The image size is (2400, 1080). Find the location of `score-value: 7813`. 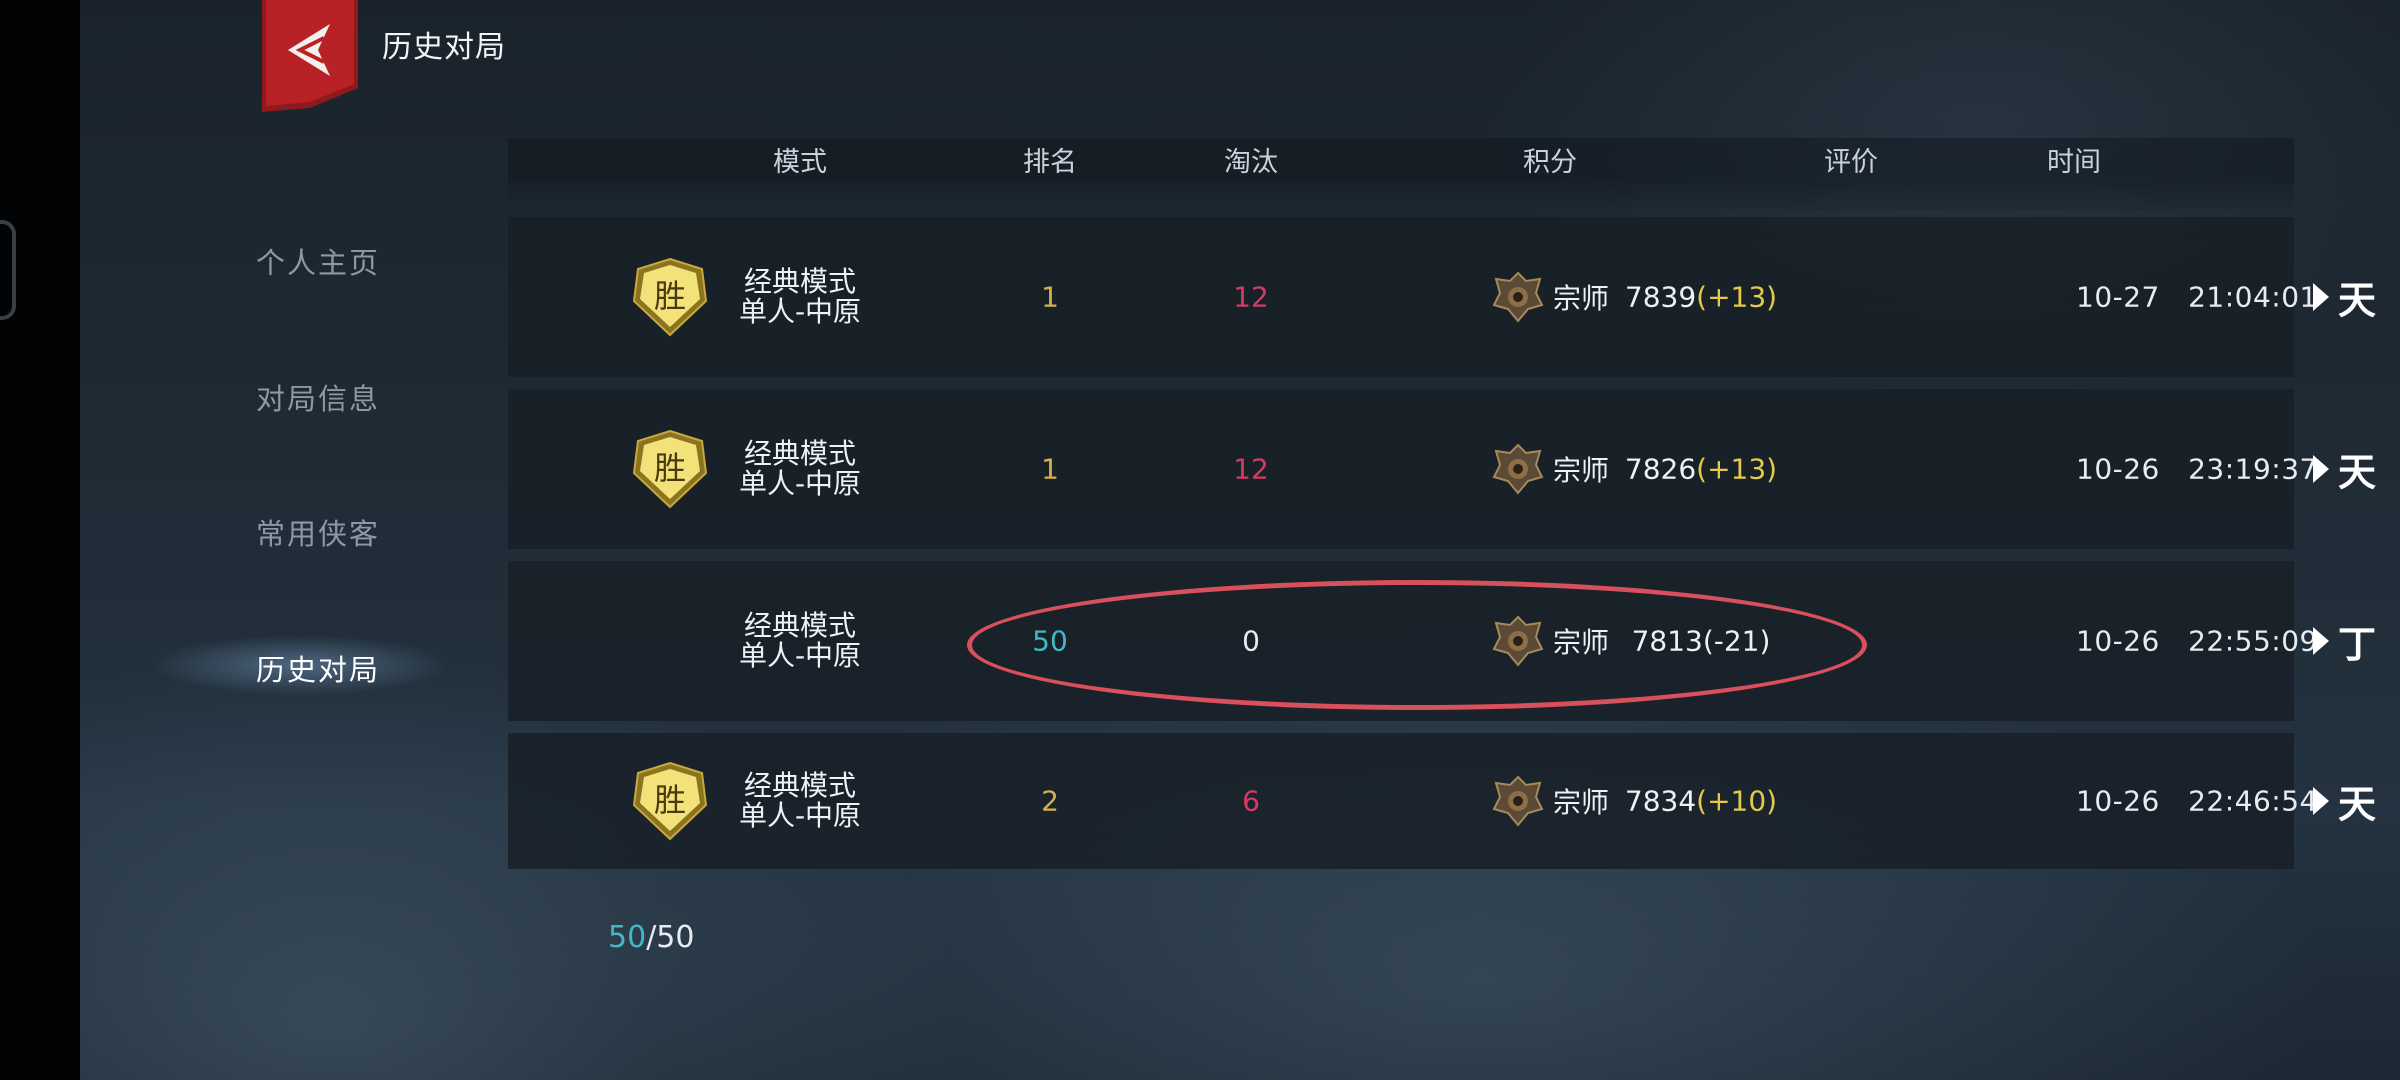

score-value: 7813 is located at coordinates (1667, 641).